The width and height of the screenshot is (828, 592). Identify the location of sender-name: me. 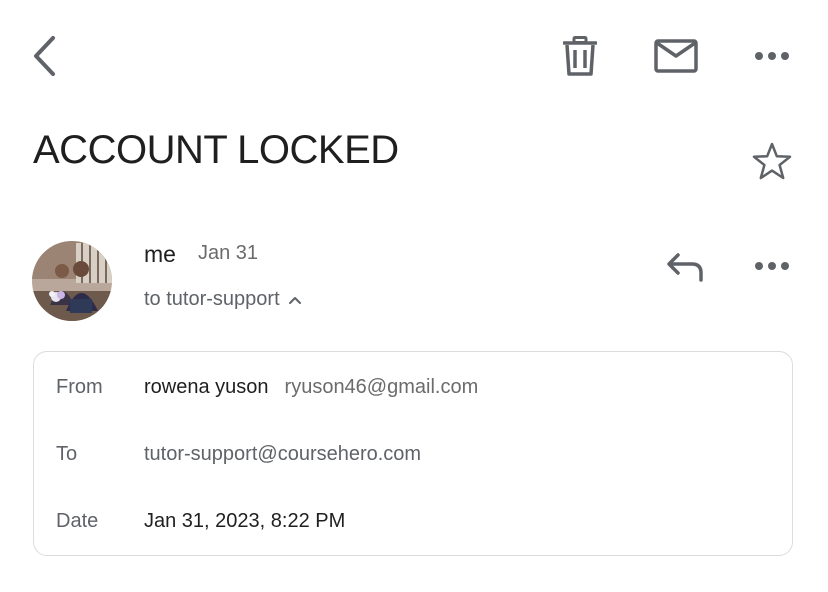
(160, 254).